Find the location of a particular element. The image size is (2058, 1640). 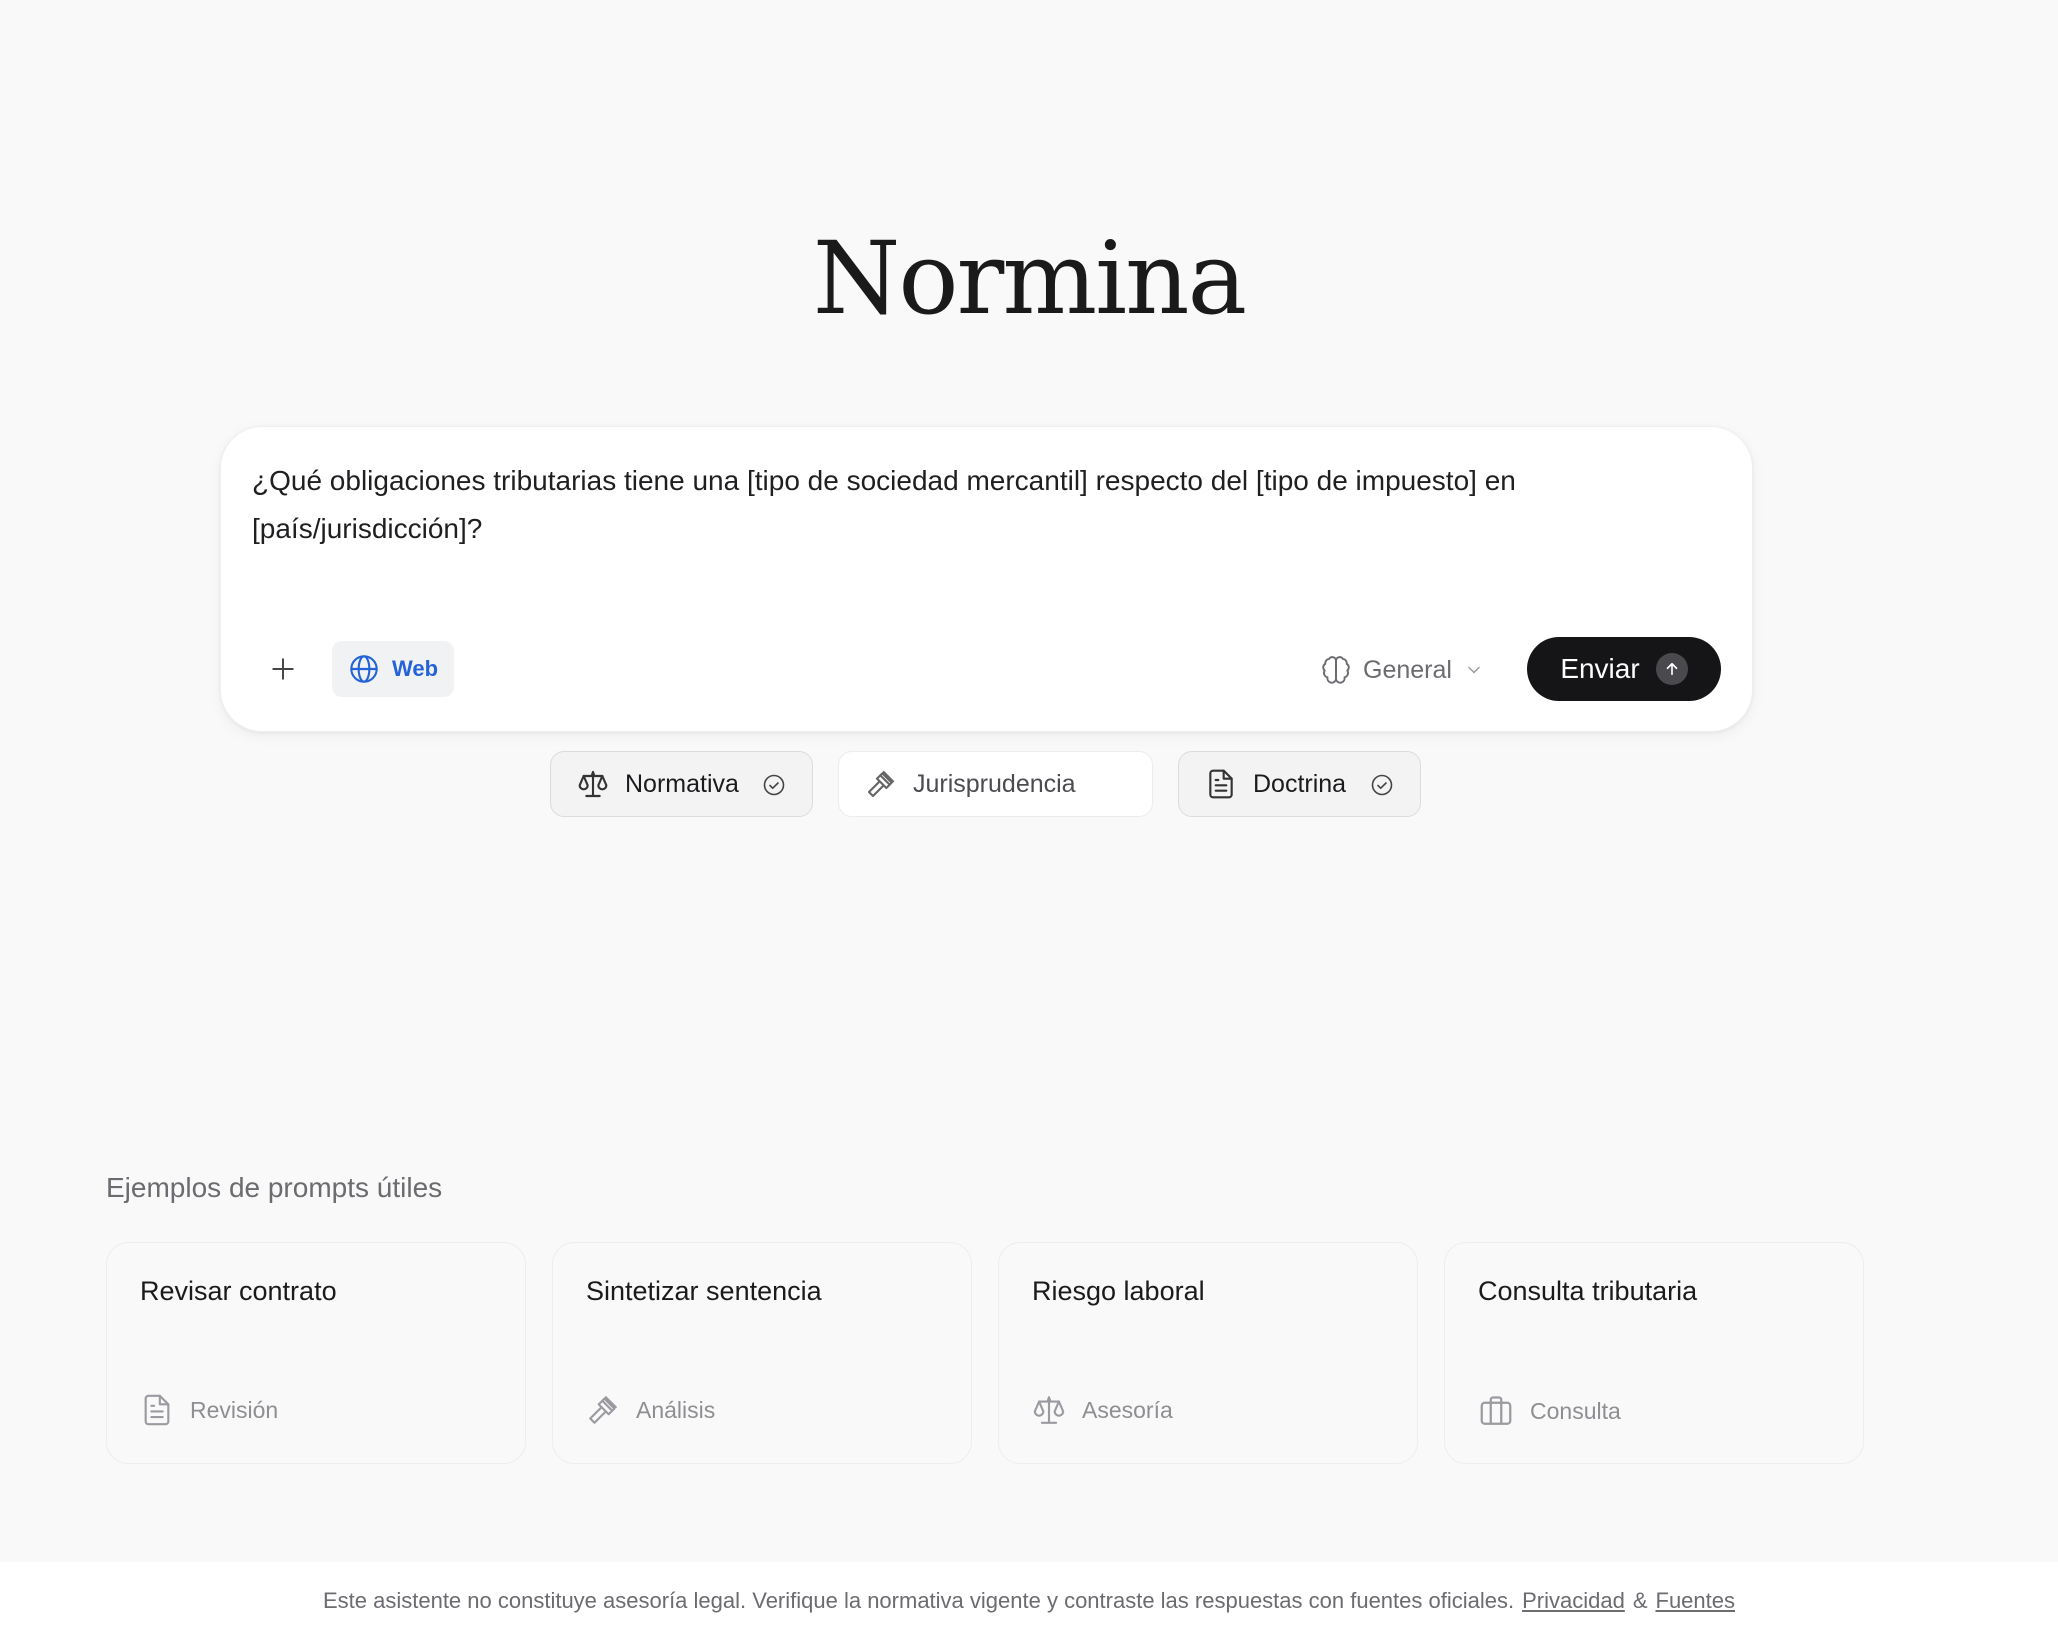

globe-icon is located at coordinates (364, 669).